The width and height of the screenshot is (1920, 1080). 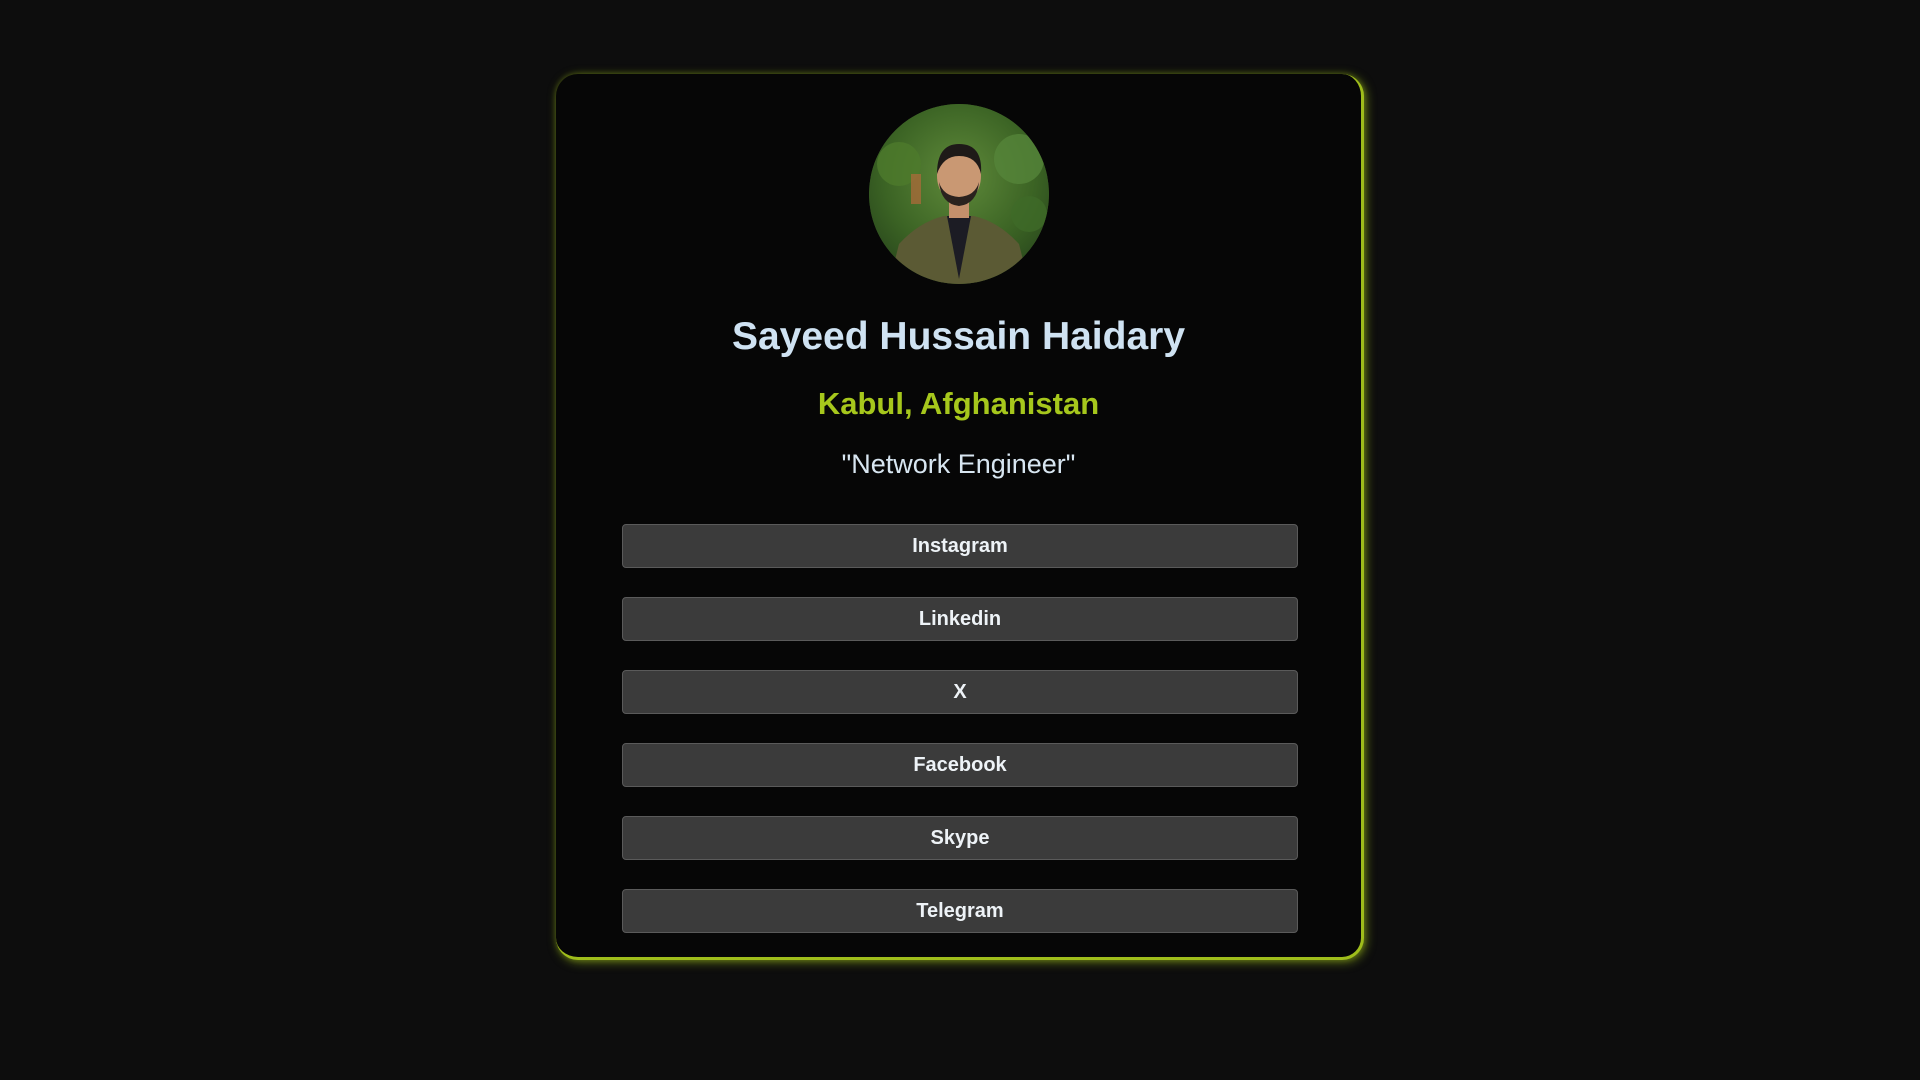 What do you see at coordinates (960, 619) in the screenshot?
I see `linkedin-link-button: Linkedin` at bounding box center [960, 619].